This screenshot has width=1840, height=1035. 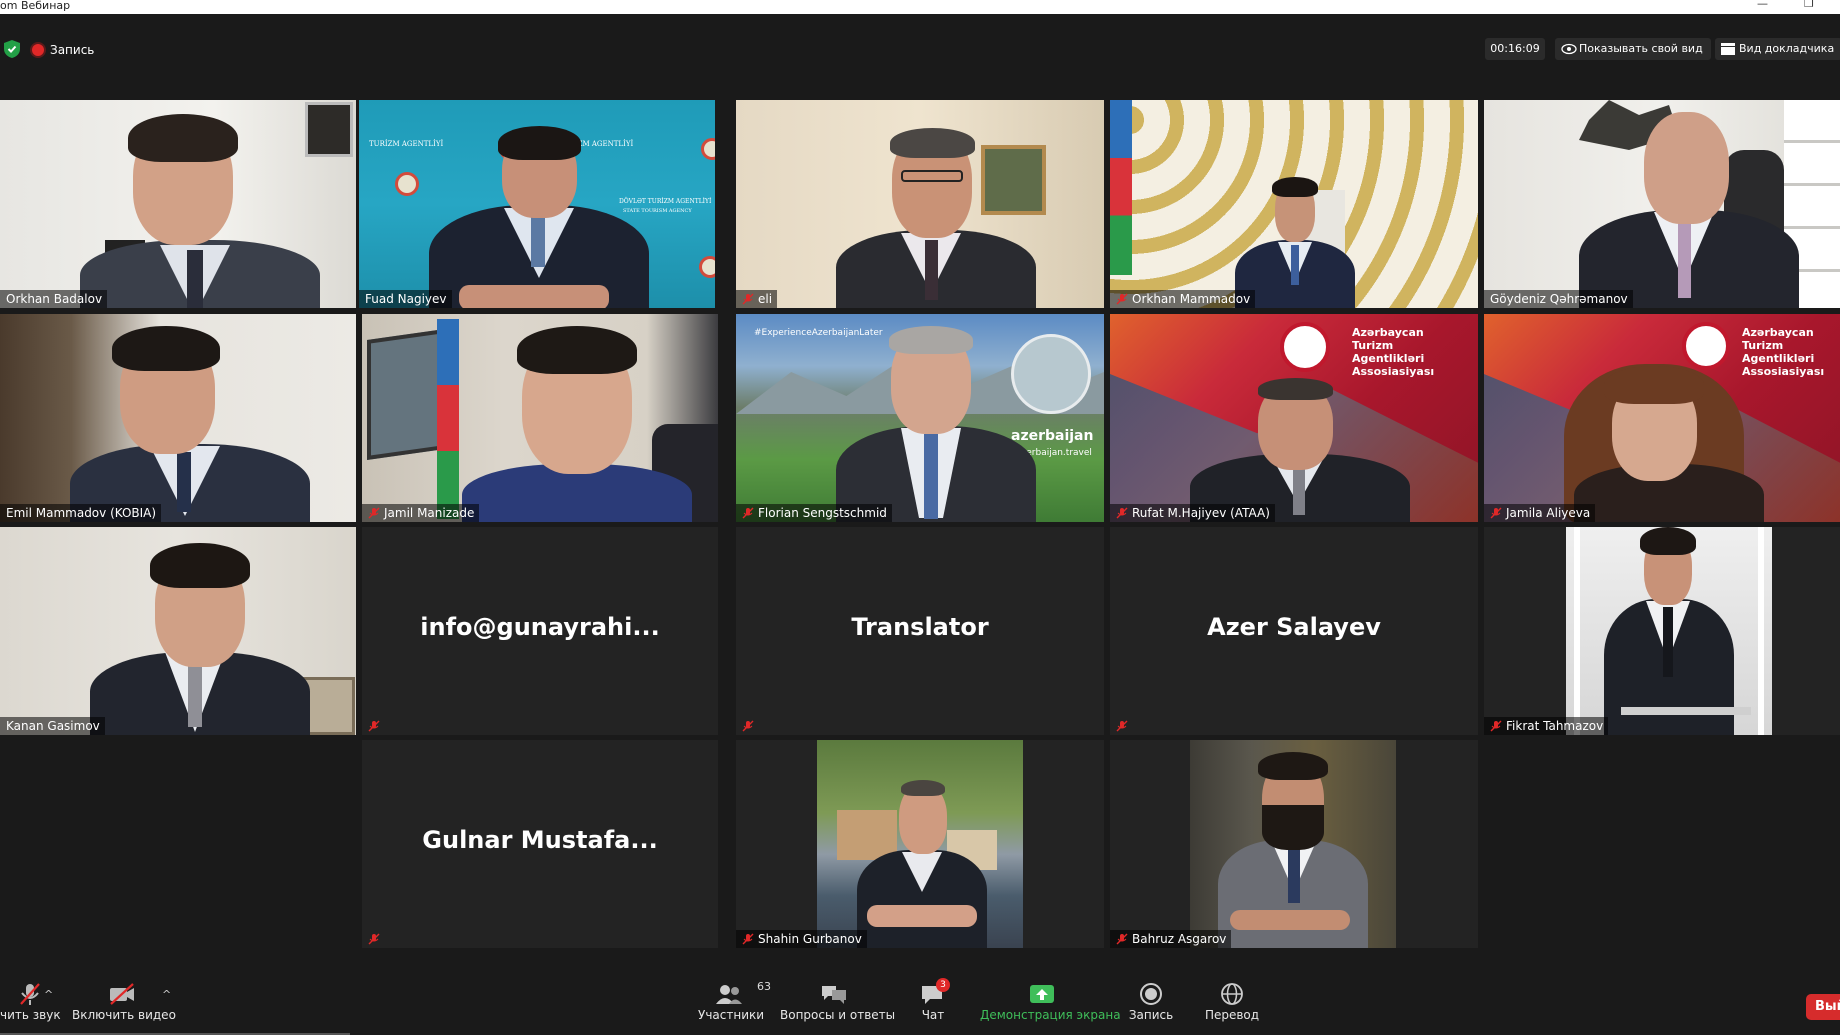 I want to click on agency-backdrop-text: DÖVLƏT TURİZM AGENTLİYİ, so click(x=665, y=201).